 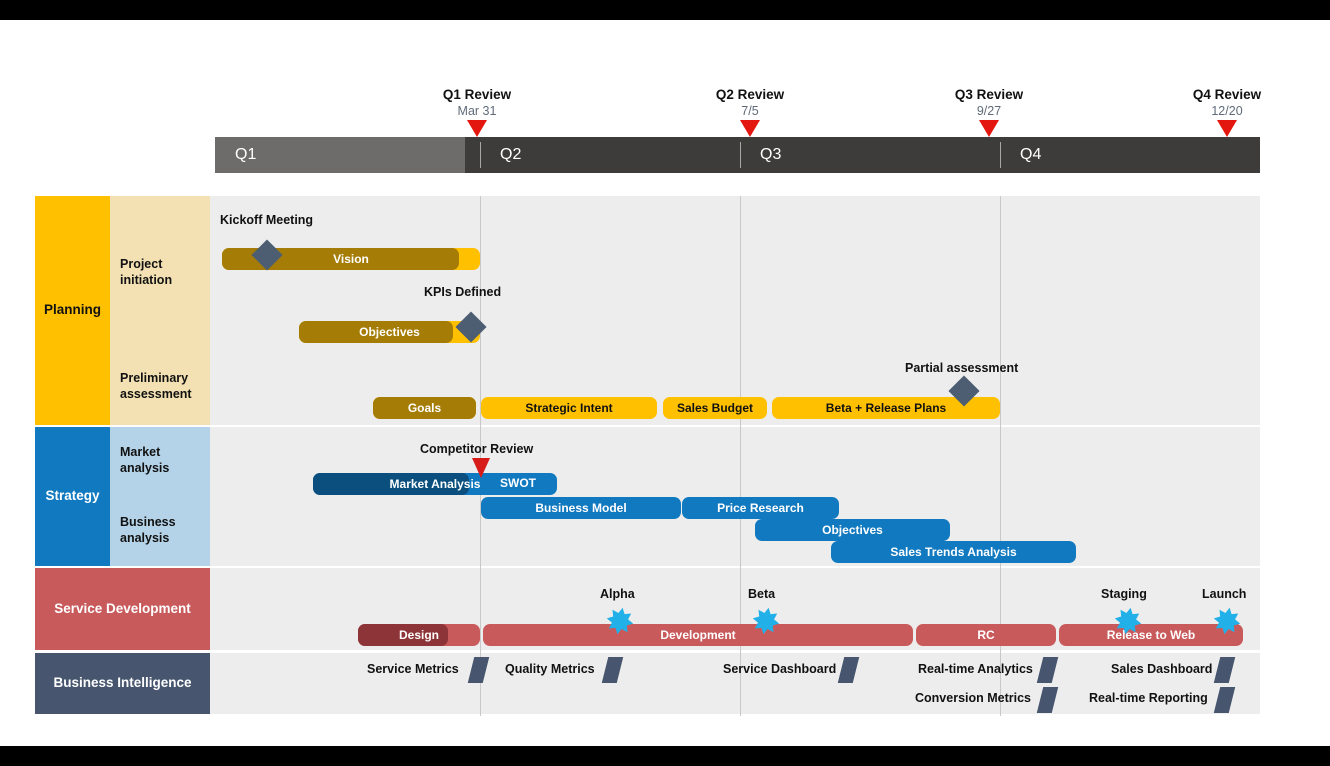 I want to click on quarter-label-q4: Q4, so click(x=1031, y=154).